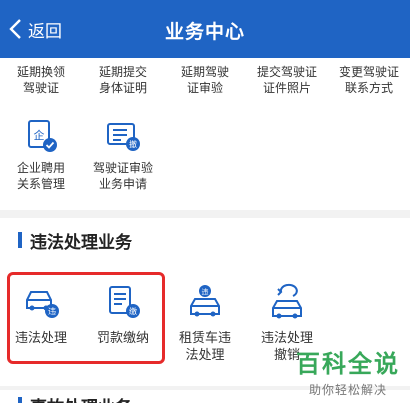 Image resolution: width=410 pixels, height=403 pixels. What do you see at coordinates (40, 72) in the screenshot?
I see `service-label: 延期换领` at bounding box center [40, 72].